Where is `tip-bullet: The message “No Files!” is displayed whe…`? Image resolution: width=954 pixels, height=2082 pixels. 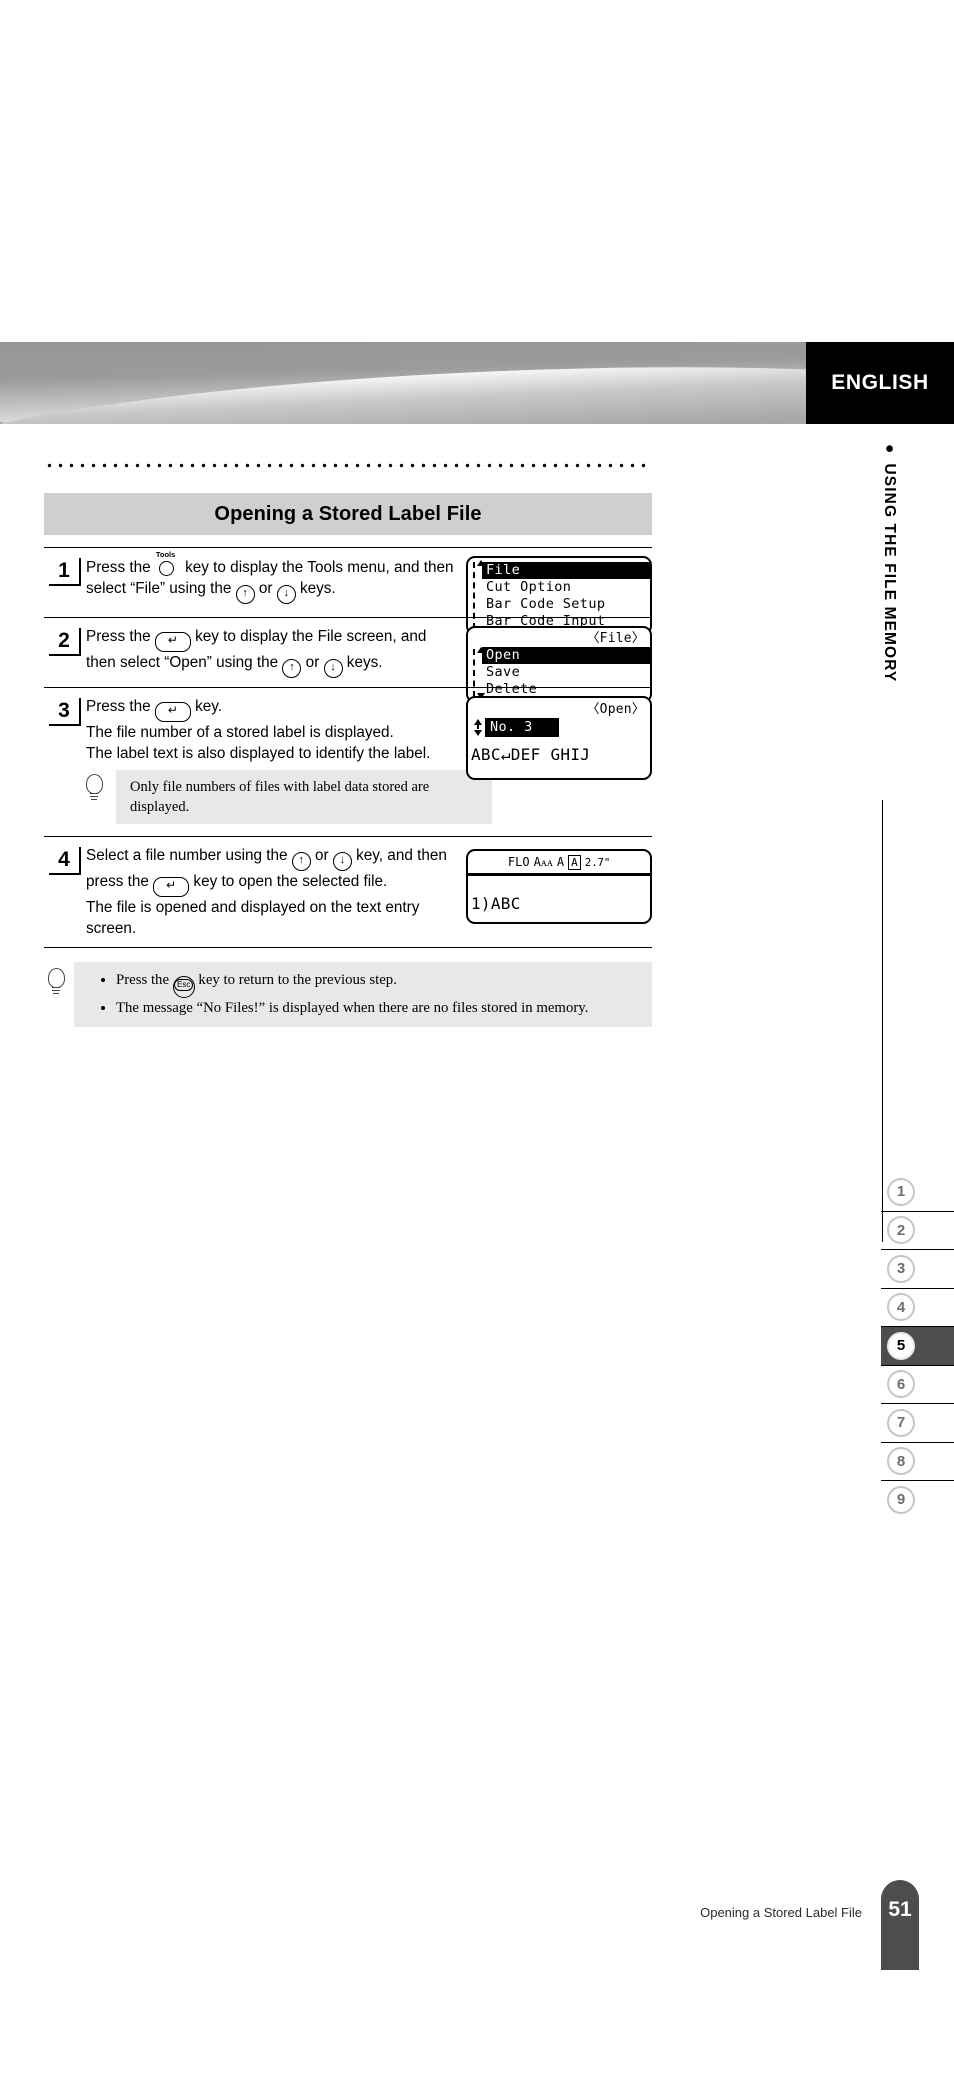
tip-bullet: The message “No Files!” is displayed whe… is located at coordinates (380, 1008).